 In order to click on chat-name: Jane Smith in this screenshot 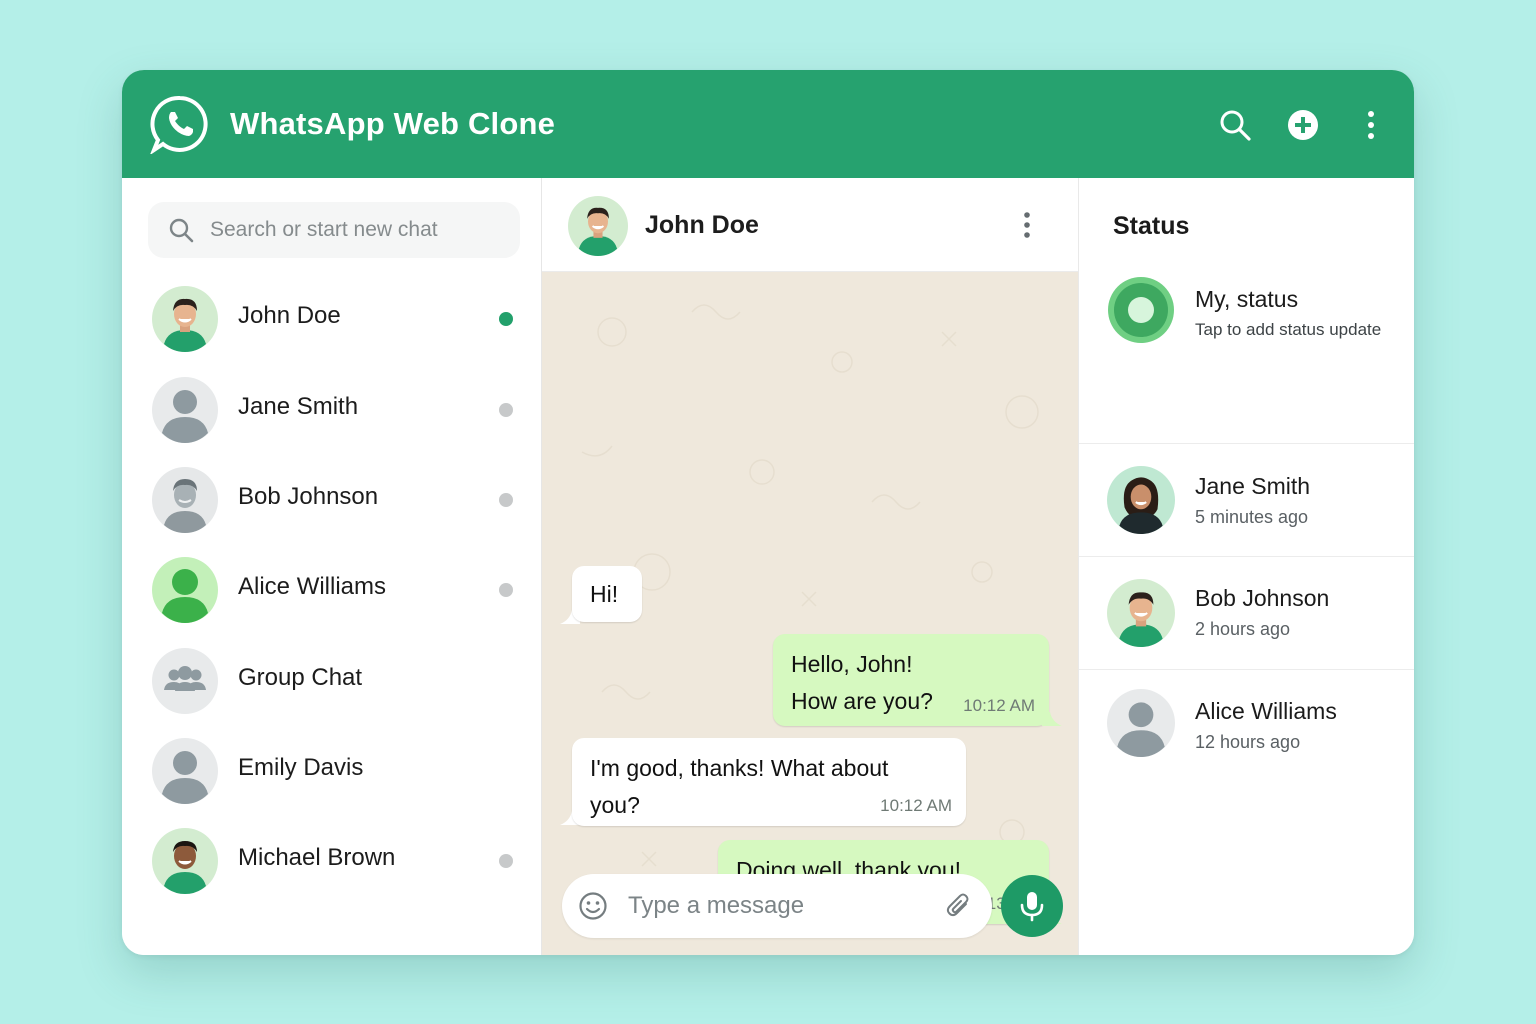, I will do `click(298, 406)`.